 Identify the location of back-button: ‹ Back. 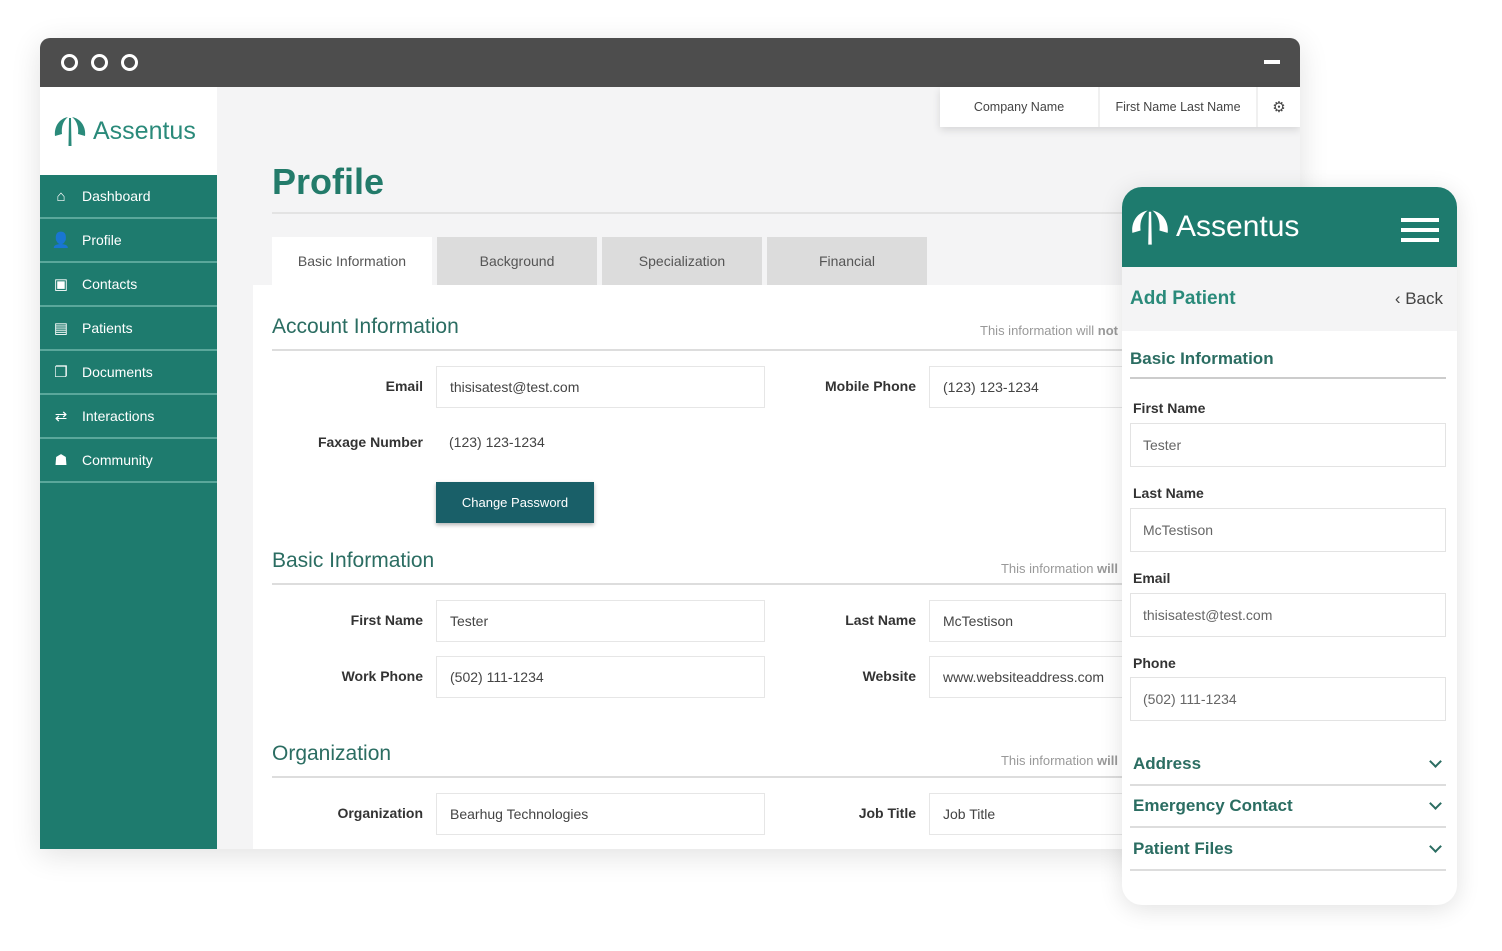
(1419, 299).